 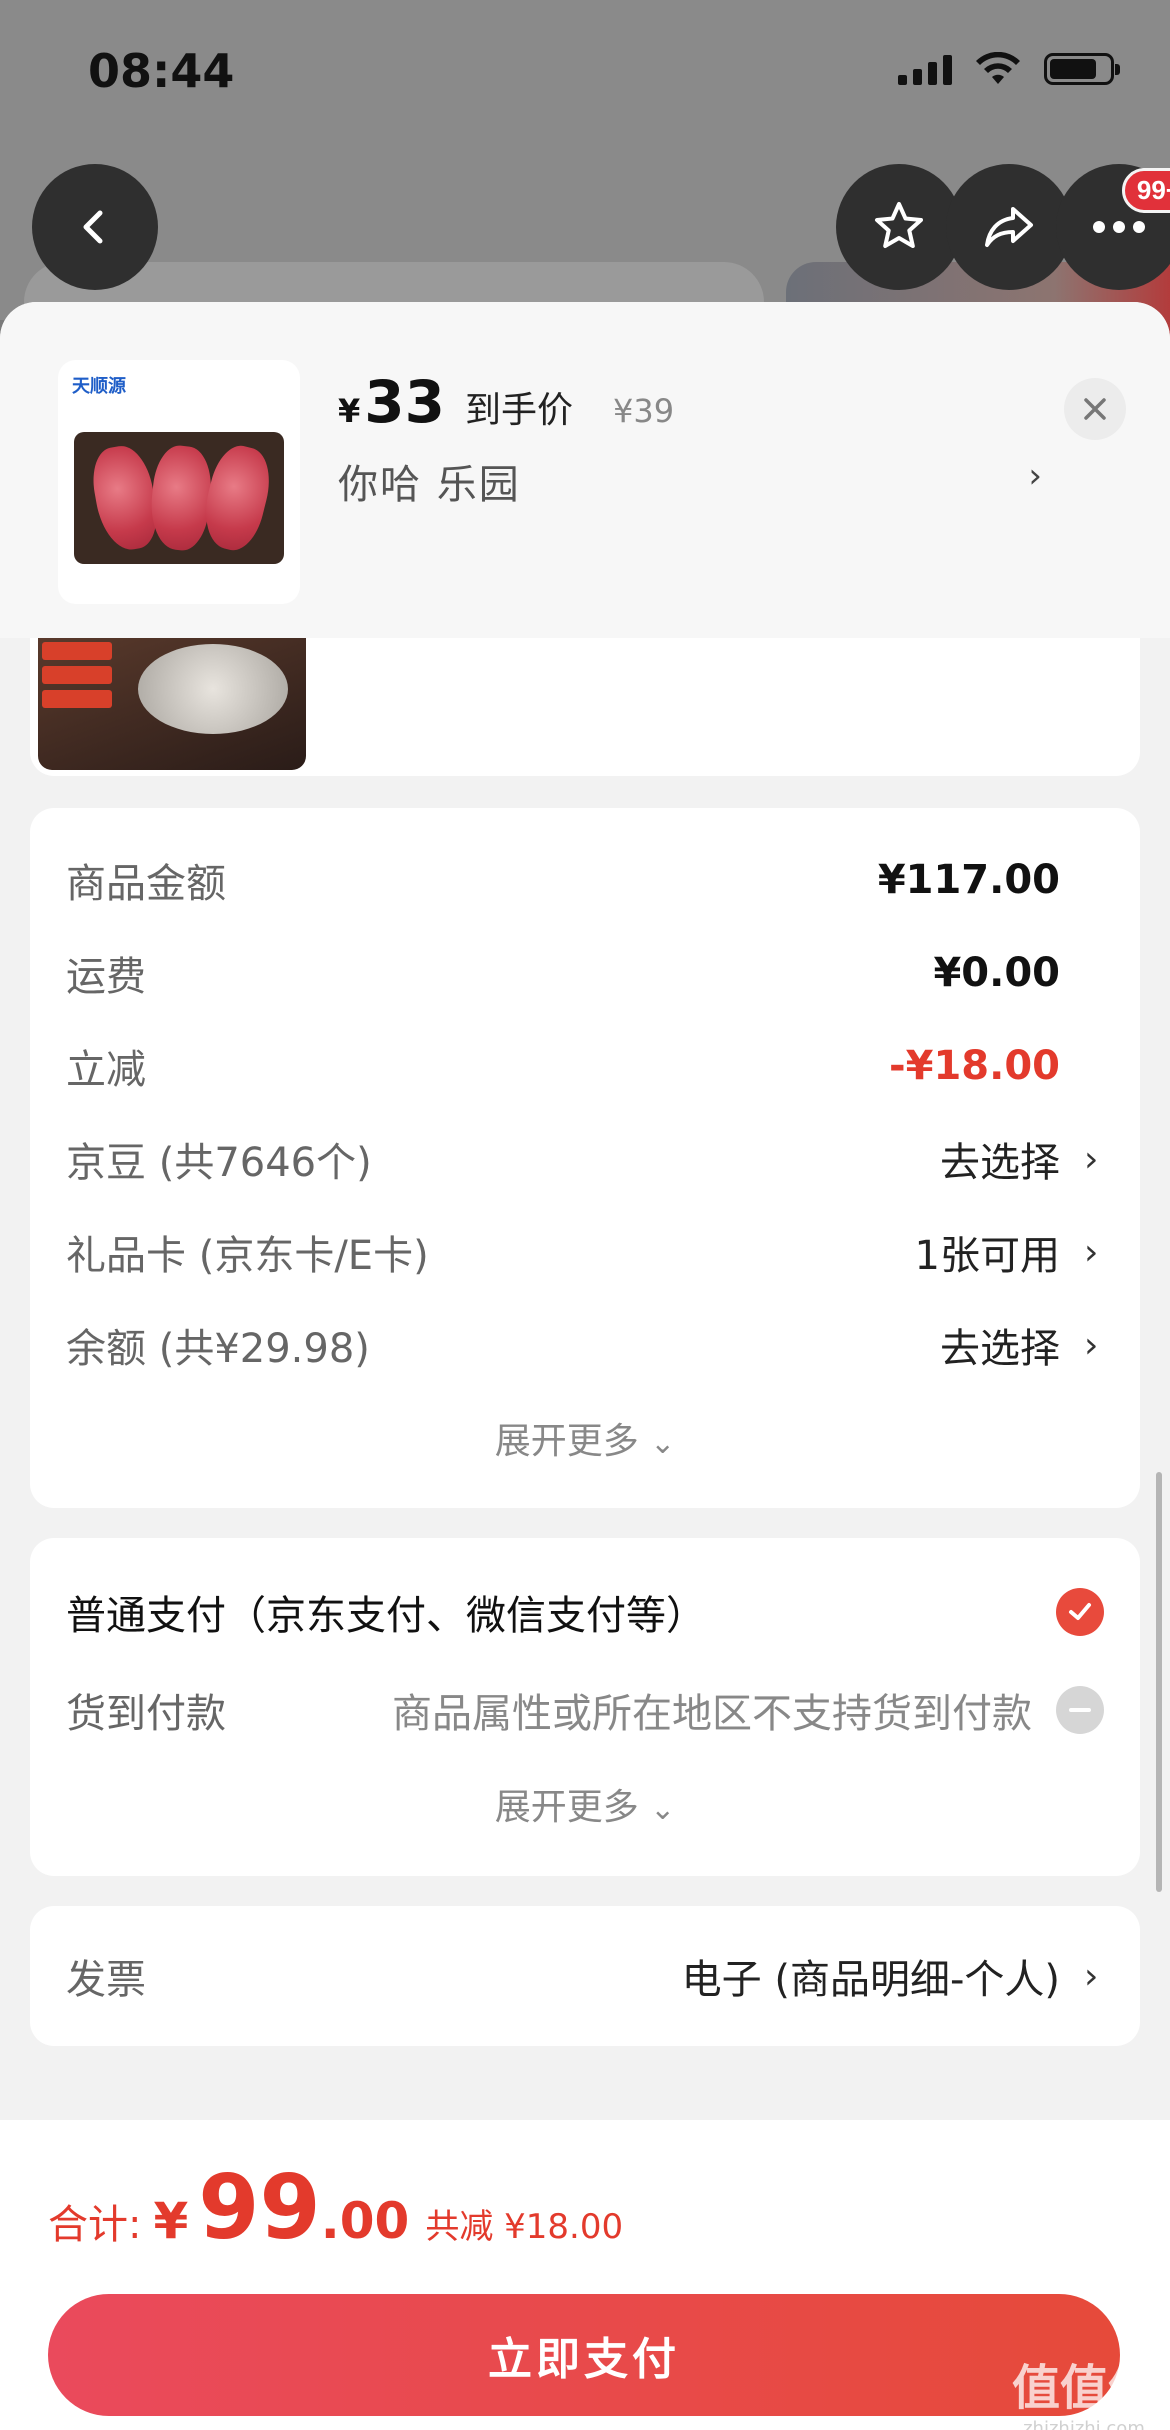 What do you see at coordinates (336, 2207) in the screenshot?
I see `order-total: 合计: ¥ 99 .00 共减 ¥18.00` at bounding box center [336, 2207].